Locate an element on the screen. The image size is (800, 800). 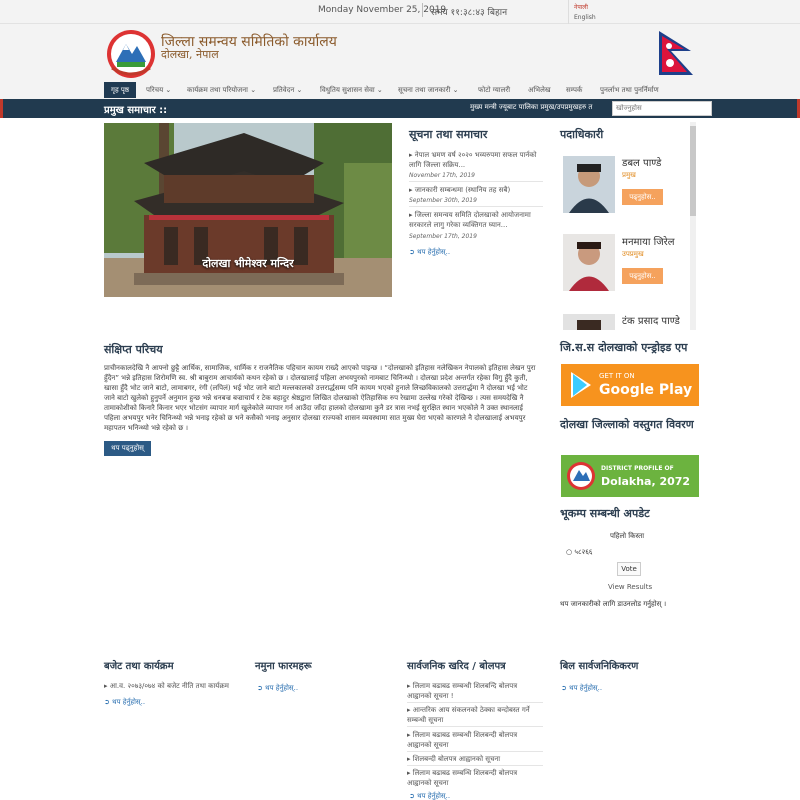
google-play-badge: GET IT ON Google Play is located at coordinates (630, 385).